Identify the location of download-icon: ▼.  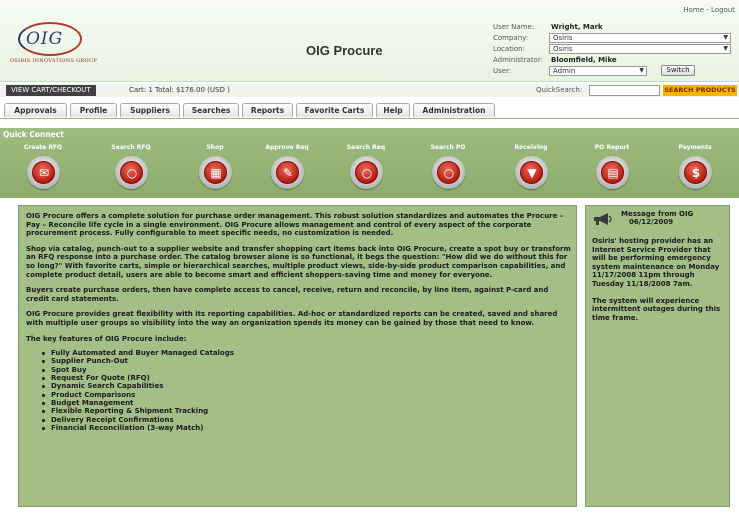
(531, 172).